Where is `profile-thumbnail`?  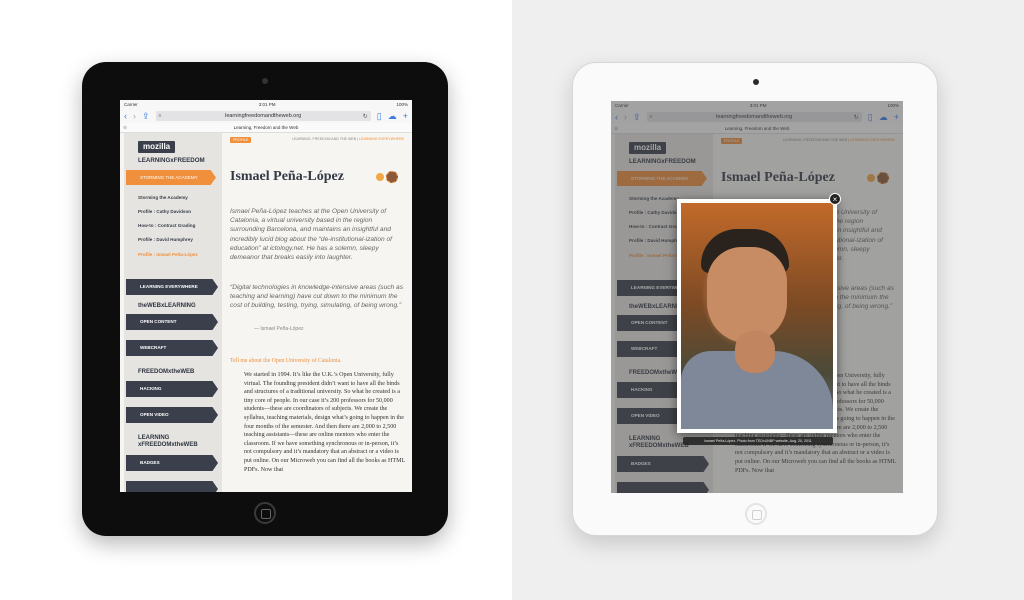
profile-thumbnail is located at coordinates (392, 177).